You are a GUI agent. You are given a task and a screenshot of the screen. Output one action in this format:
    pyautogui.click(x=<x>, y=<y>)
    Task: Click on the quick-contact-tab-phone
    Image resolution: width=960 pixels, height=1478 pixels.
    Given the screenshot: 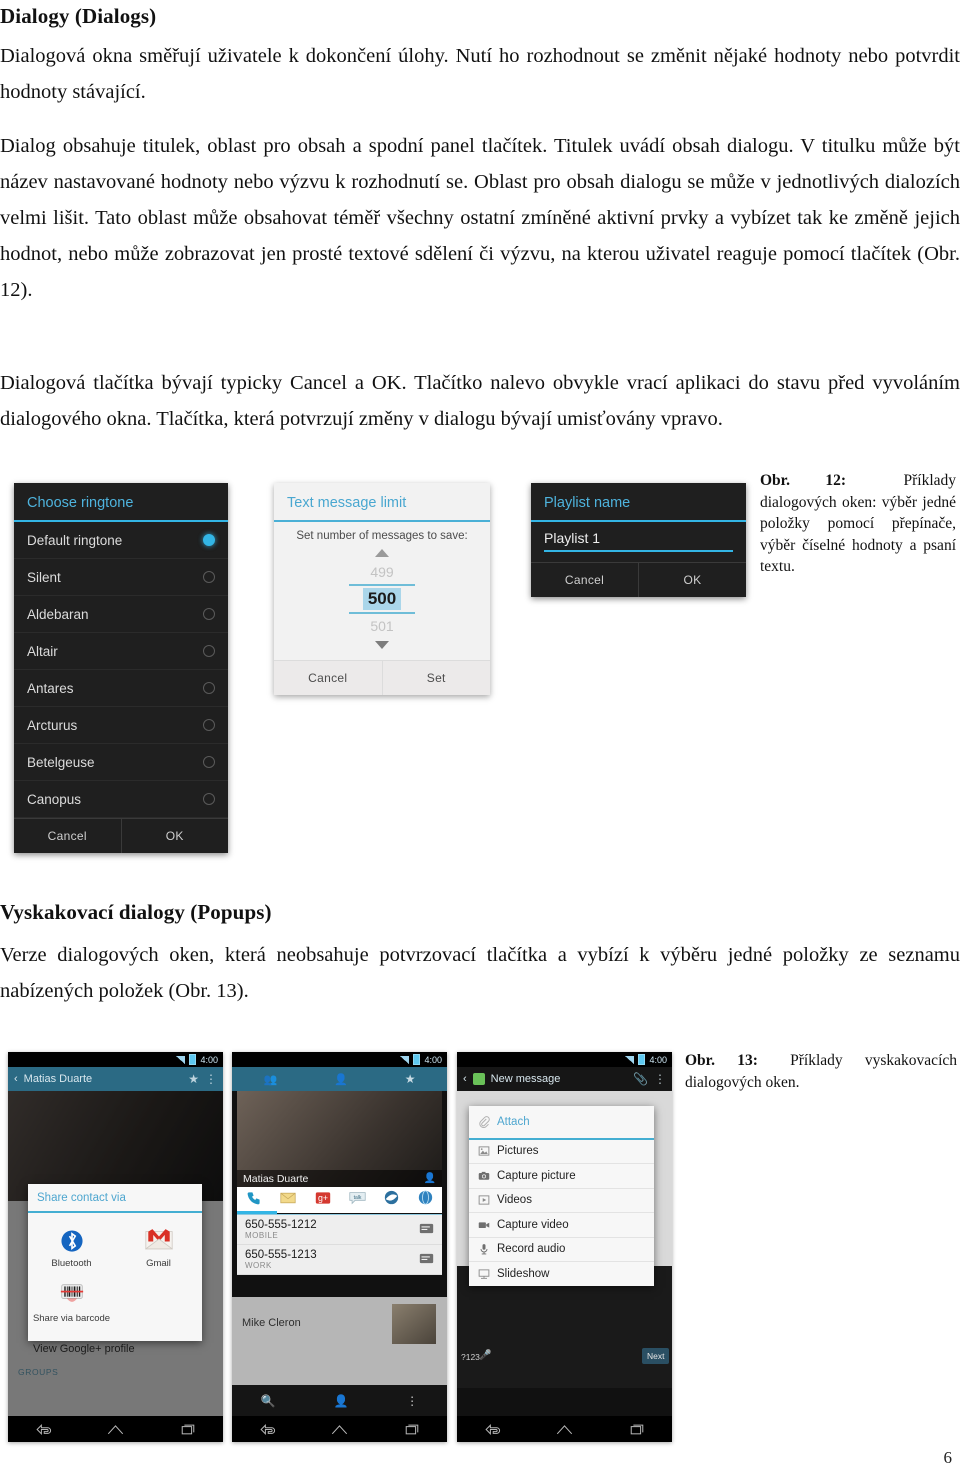 What is the action you would take?
    pyautogui.click(x=254, y=1200)
    